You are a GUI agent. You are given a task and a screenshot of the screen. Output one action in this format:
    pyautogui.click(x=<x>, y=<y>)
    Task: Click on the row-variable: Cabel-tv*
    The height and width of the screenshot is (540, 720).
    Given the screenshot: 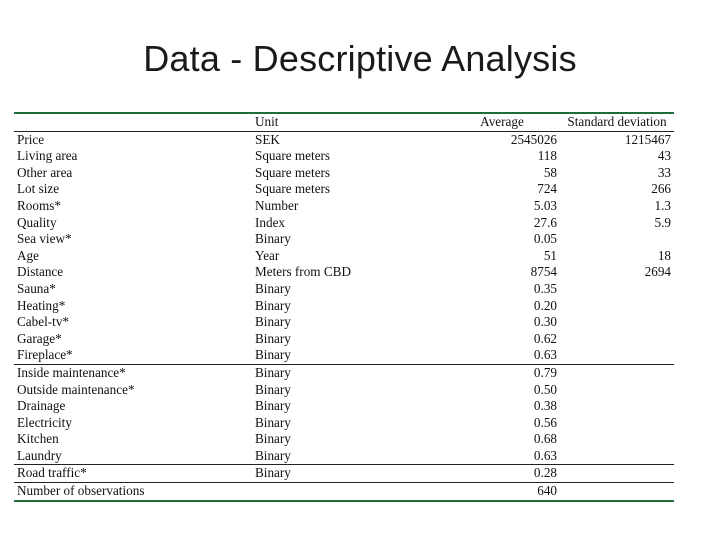 What is the action you would take?
    pyautogui.click(x=43, y=322)
    